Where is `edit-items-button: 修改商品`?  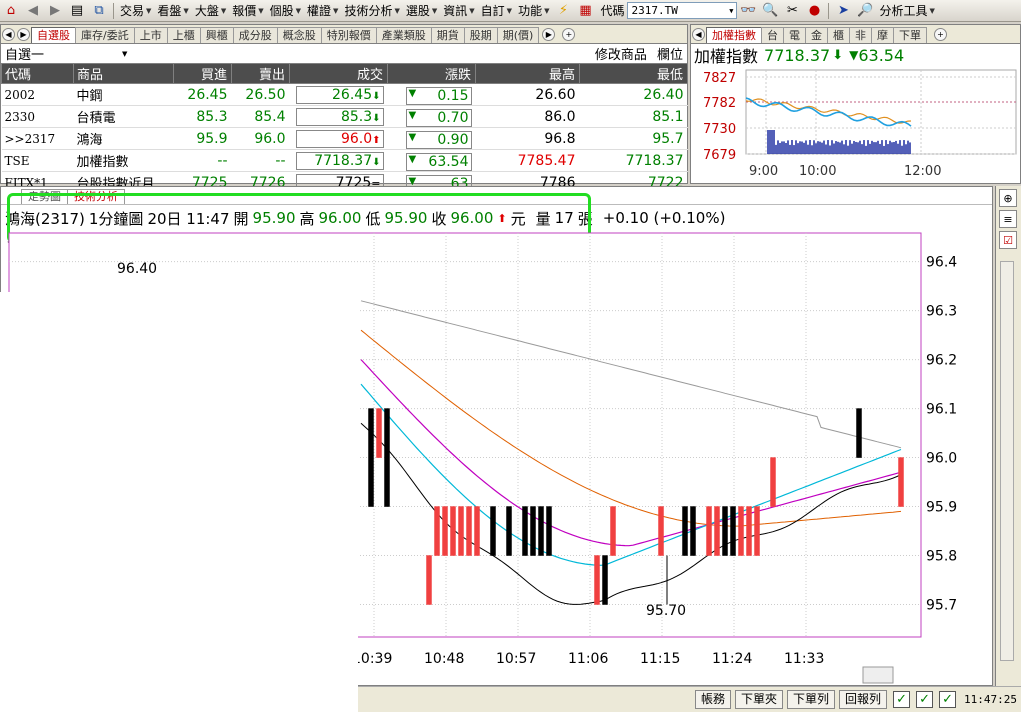
edit-items-button: 修改商品 is located at coordinates (621, 55).